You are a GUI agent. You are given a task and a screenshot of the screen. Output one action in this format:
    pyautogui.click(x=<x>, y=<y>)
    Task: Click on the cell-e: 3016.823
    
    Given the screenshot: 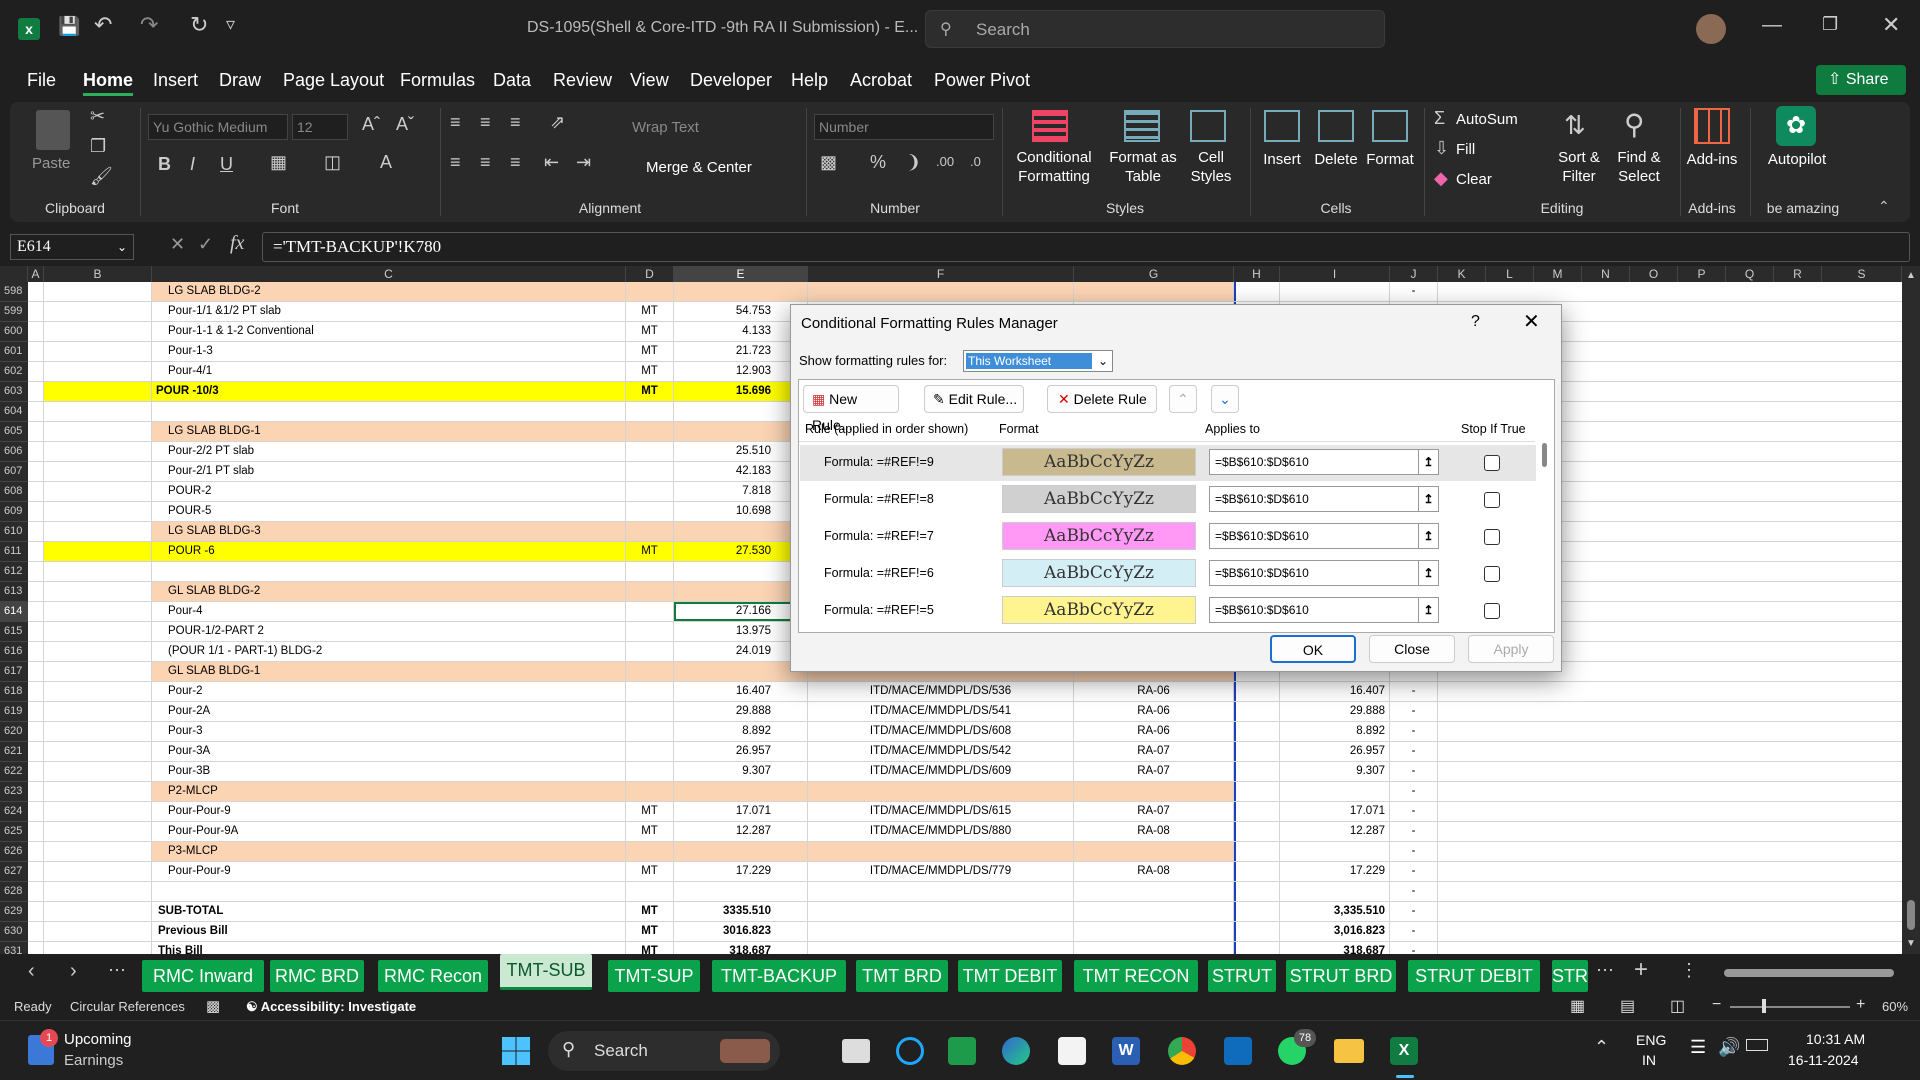 What is the action you would take?
    pyautogui.click(x=741, y=931)
    